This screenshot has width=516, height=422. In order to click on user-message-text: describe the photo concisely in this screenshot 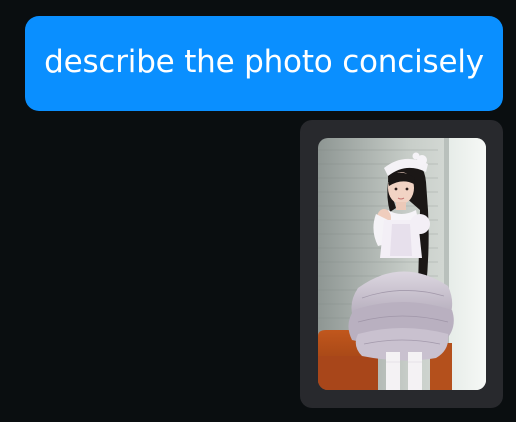, I will do `click(264, 61)`.